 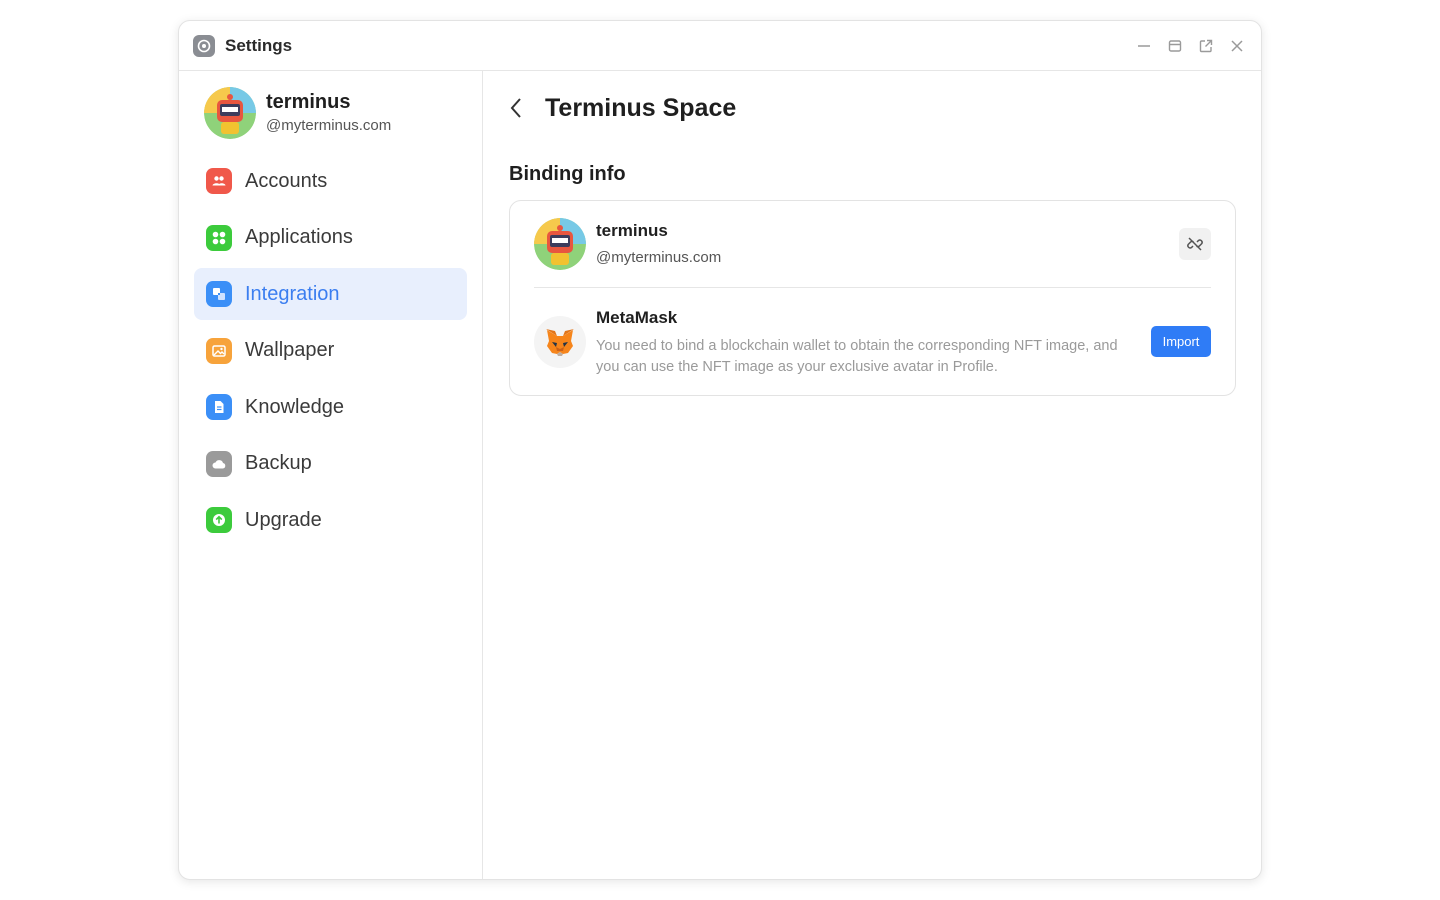 What do you see at coordinates (292, 293) in the screenshot?
I see `sidebar-item-label: Integration` at bounding box center [292, 293].